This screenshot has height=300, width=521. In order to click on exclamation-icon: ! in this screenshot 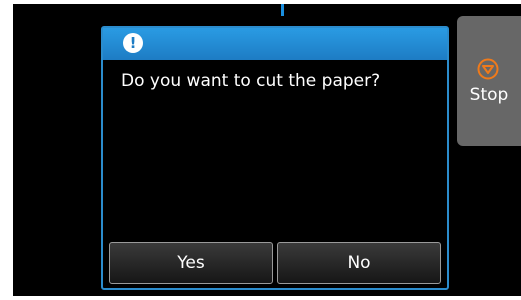, I will do `click(133, 43)`.